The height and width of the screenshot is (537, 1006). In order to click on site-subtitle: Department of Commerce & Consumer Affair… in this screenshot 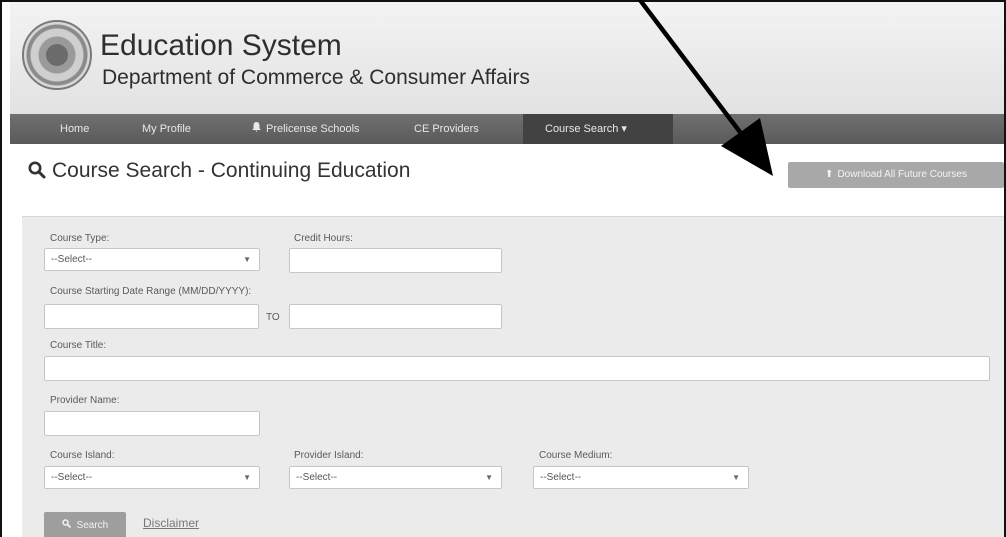, I will do `click(316, 77)`.